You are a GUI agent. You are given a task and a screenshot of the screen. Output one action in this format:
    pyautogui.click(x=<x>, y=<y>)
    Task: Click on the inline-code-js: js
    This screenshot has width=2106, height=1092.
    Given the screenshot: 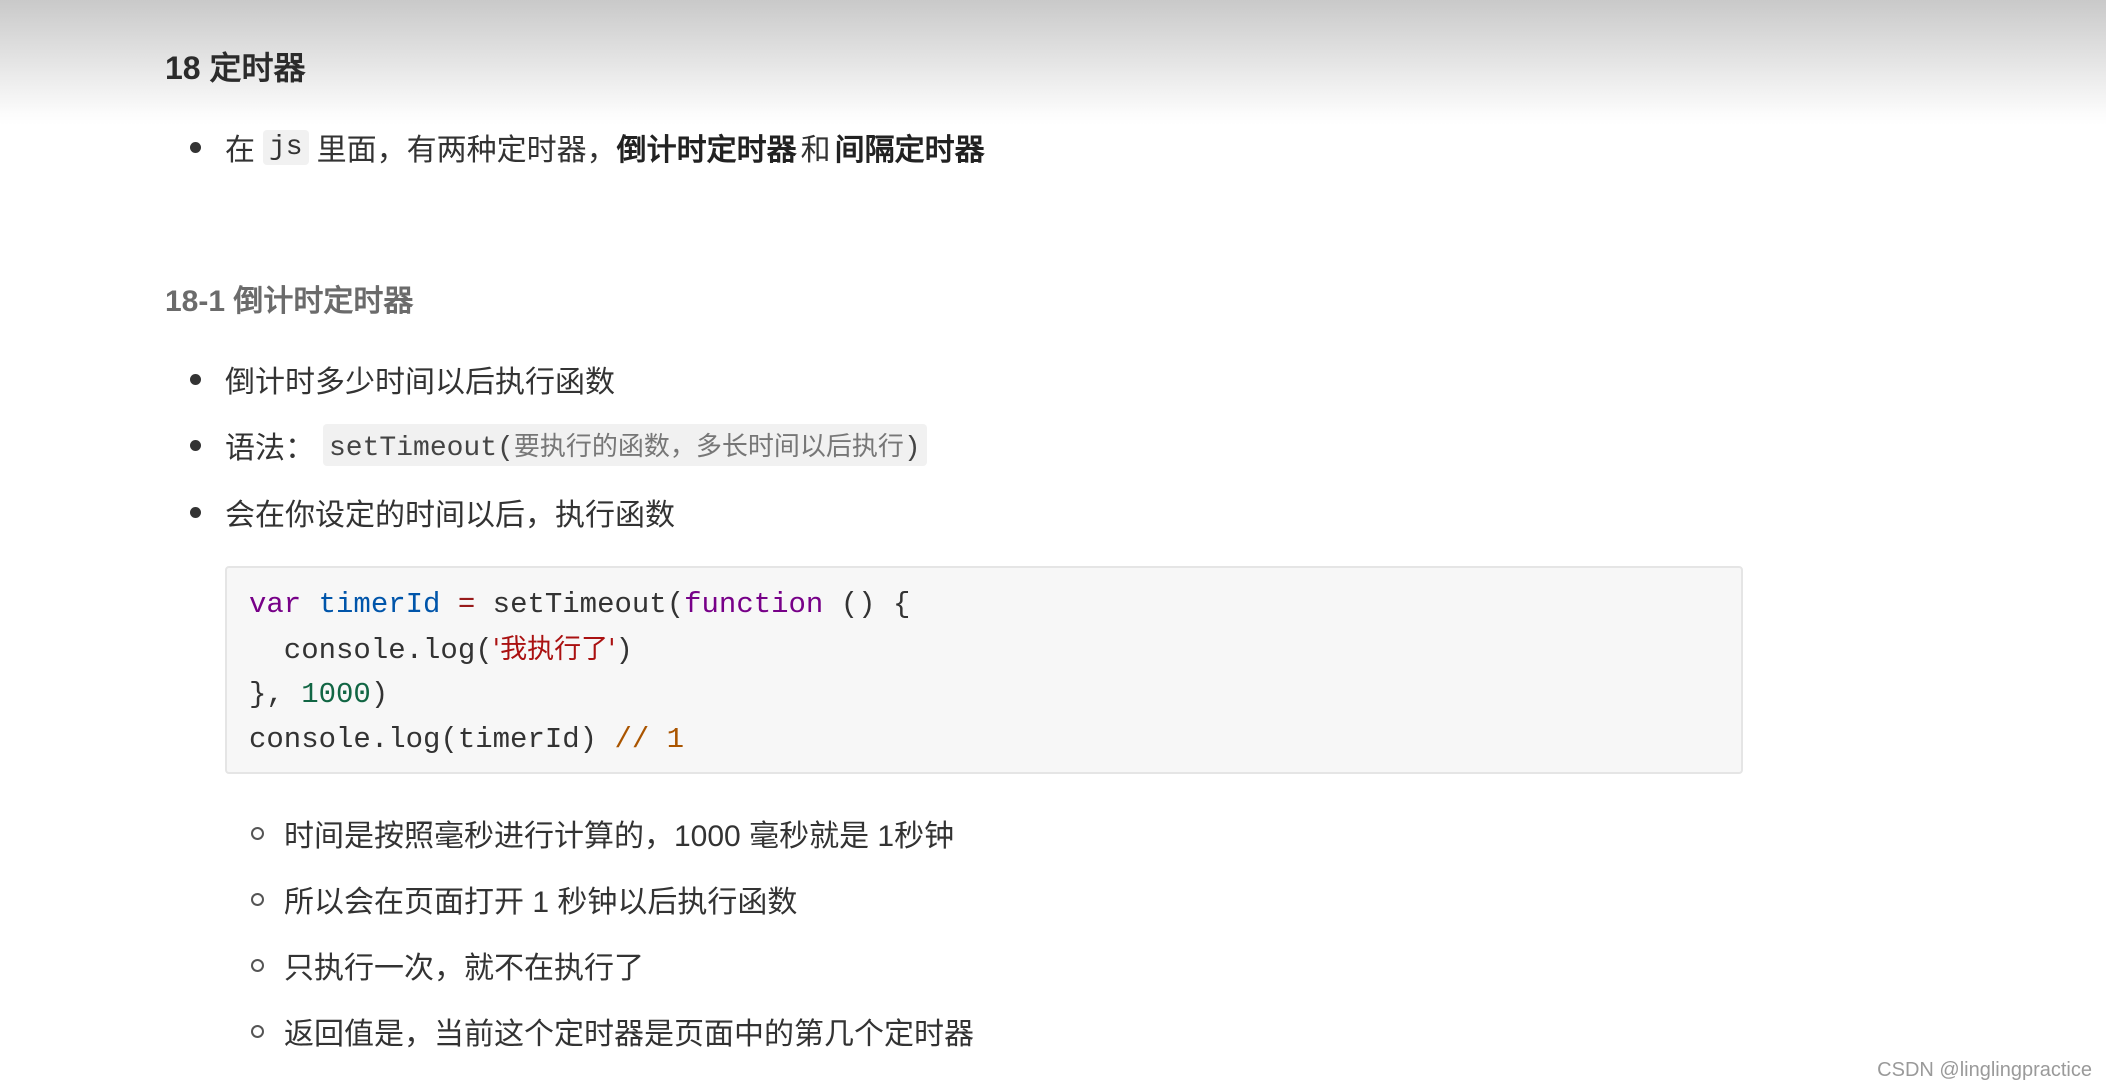 What is the action you would take?
    pyautogui.click(x=286, y=147)
    